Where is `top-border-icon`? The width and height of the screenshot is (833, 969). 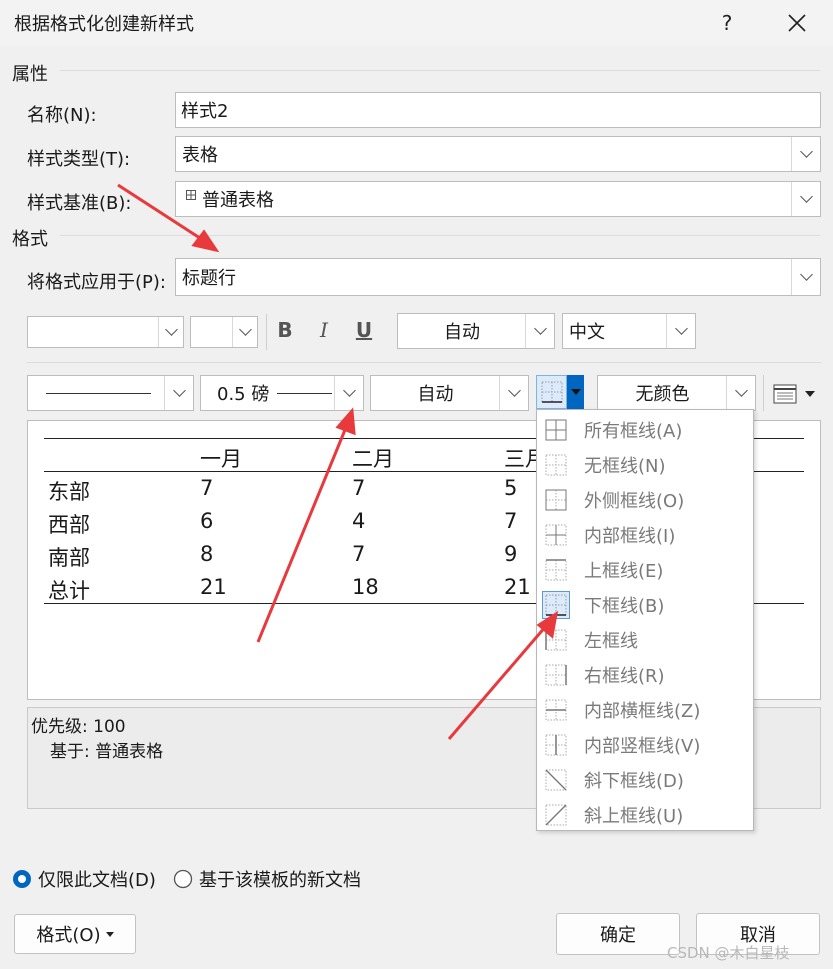
top-border-icon is located at coordinates (556, 569).